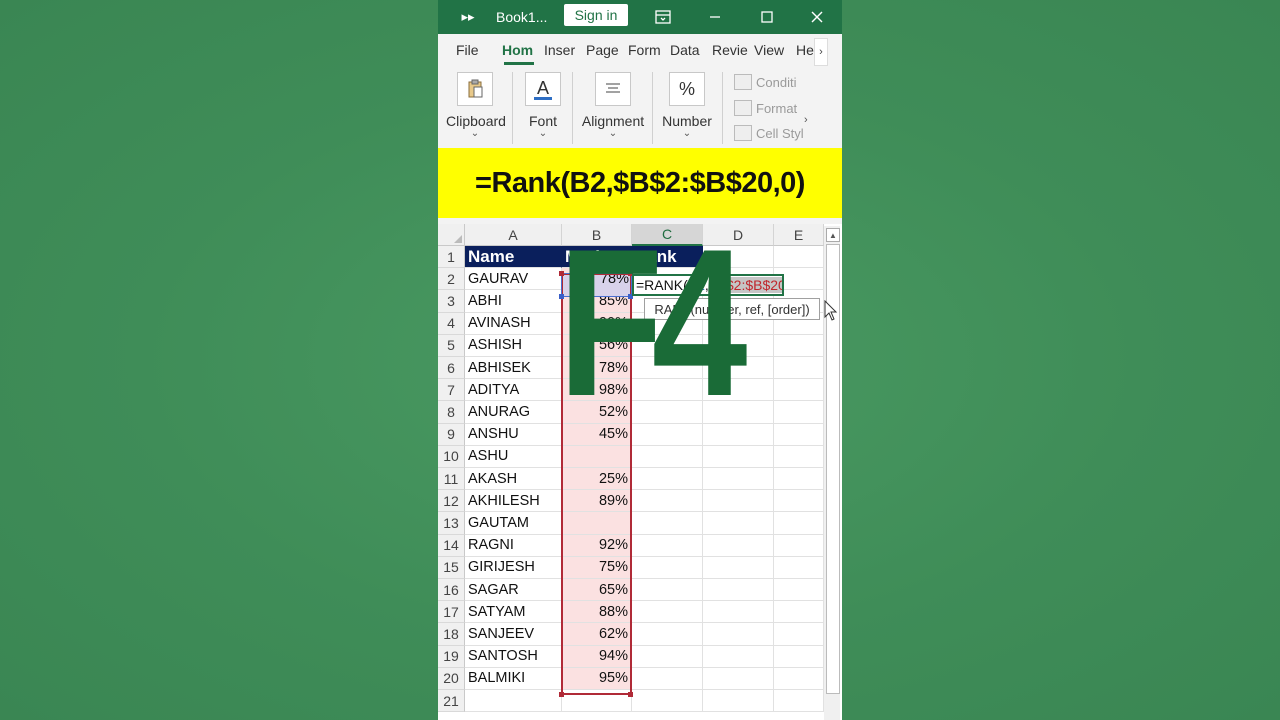 This screenshot has height=720, width=1280. What do you see at coordinates (513, 301) in the screenshot?
I see `name-cell: ABHI` at bounding box center [513, 301].